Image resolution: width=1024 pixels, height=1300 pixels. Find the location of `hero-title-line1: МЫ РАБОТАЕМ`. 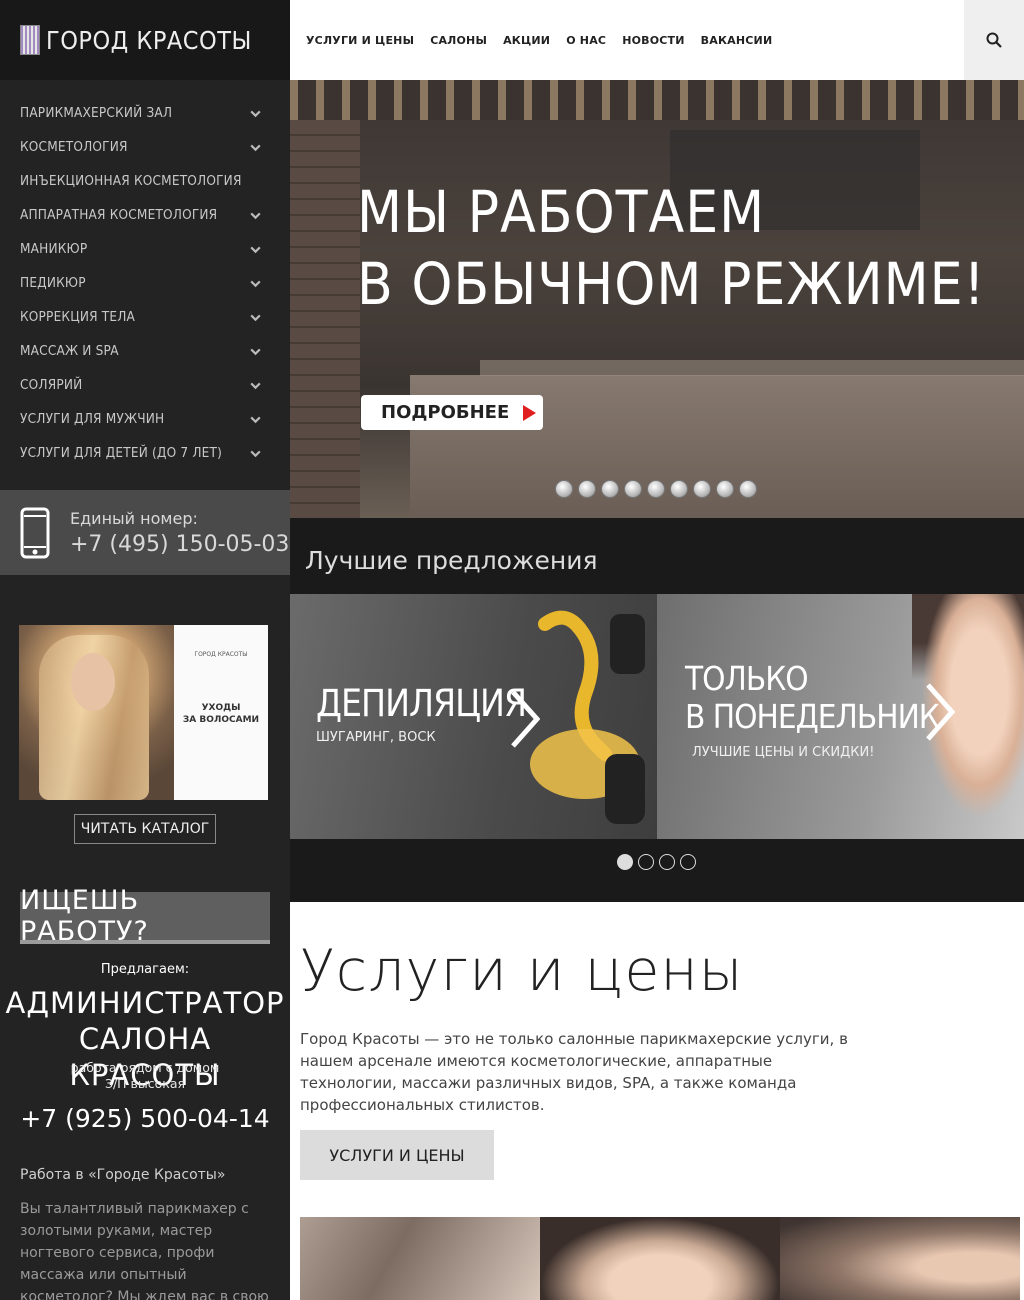

hero-title-line1: МЫ РАБОТАЕМ is located at coordinates (561, 212).